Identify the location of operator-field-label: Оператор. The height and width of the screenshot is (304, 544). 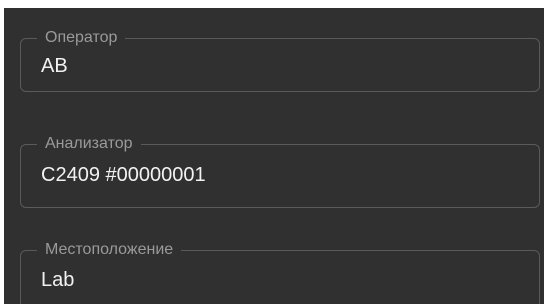
(81, 38).